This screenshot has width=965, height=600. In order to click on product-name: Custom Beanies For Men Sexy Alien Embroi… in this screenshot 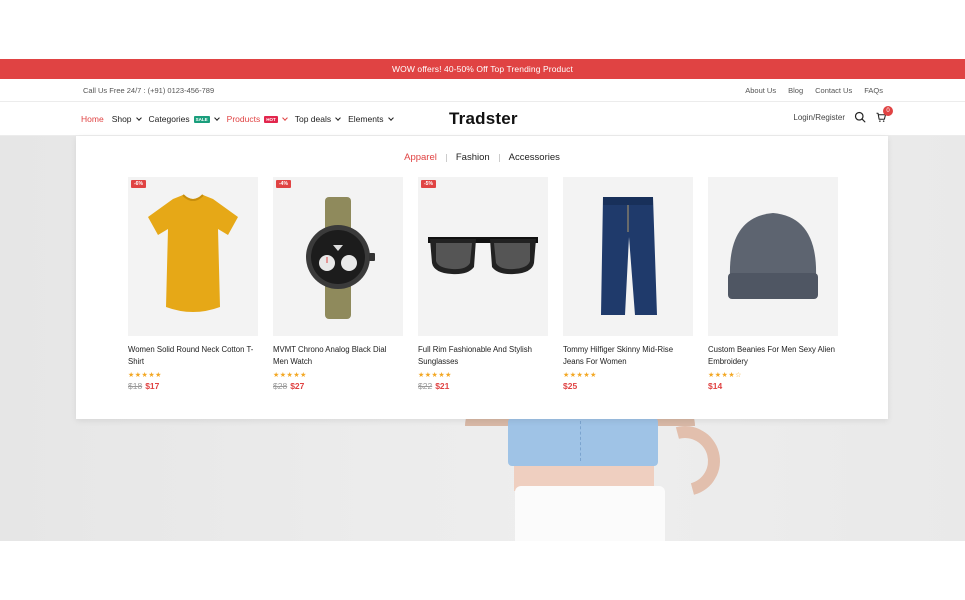, I will do `click(773, 356)`.